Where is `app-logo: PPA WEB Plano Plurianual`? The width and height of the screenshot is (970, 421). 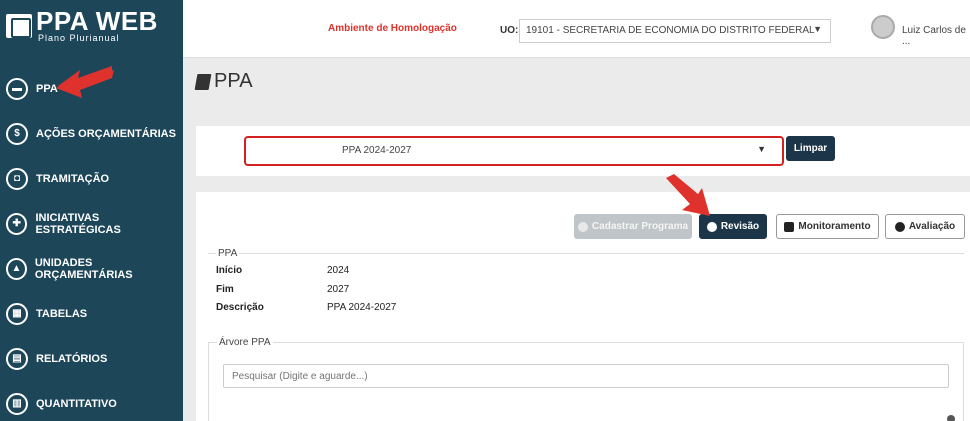 app-logo: PPA WEB Plano Plurianual is located at coordinates (82, 26).